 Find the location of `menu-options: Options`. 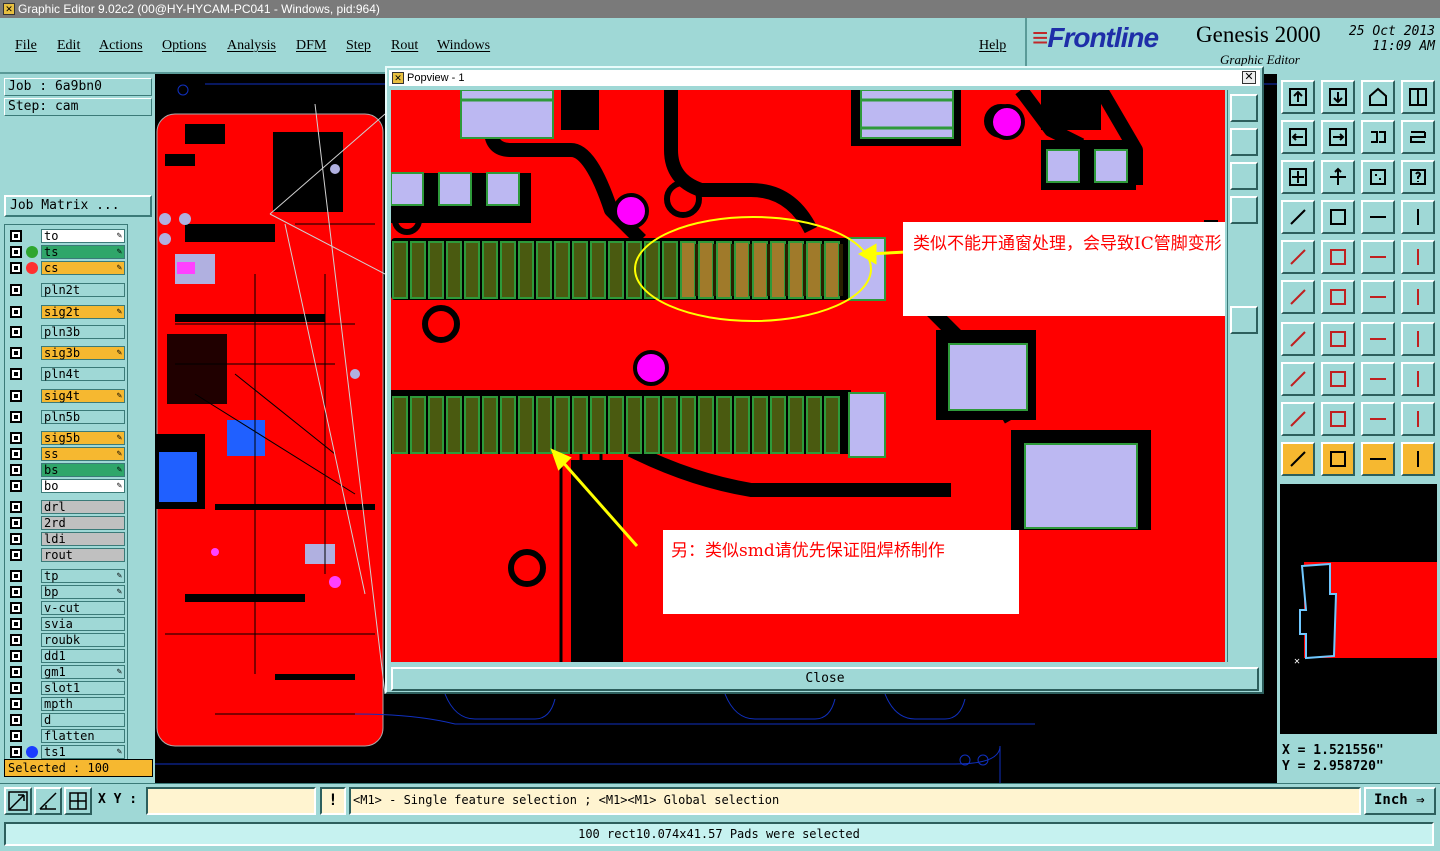

menu-options: Options is located at coordinates (184, 46).